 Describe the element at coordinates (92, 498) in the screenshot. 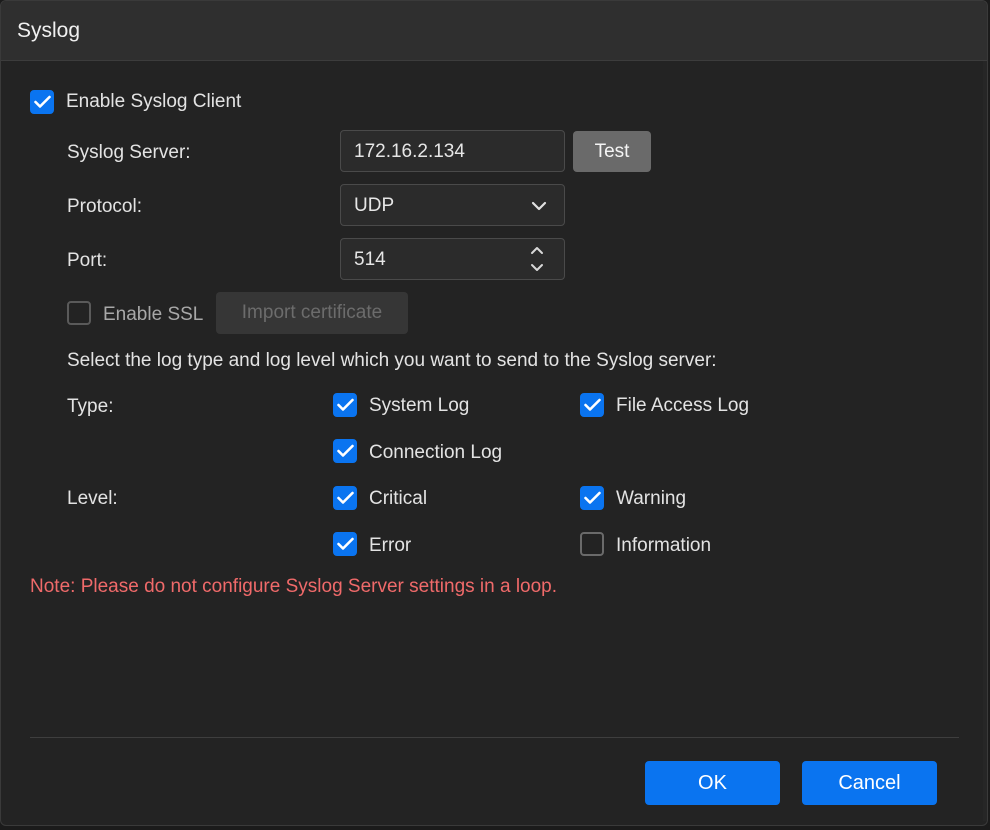

I see `level-label: Level:` at that location.